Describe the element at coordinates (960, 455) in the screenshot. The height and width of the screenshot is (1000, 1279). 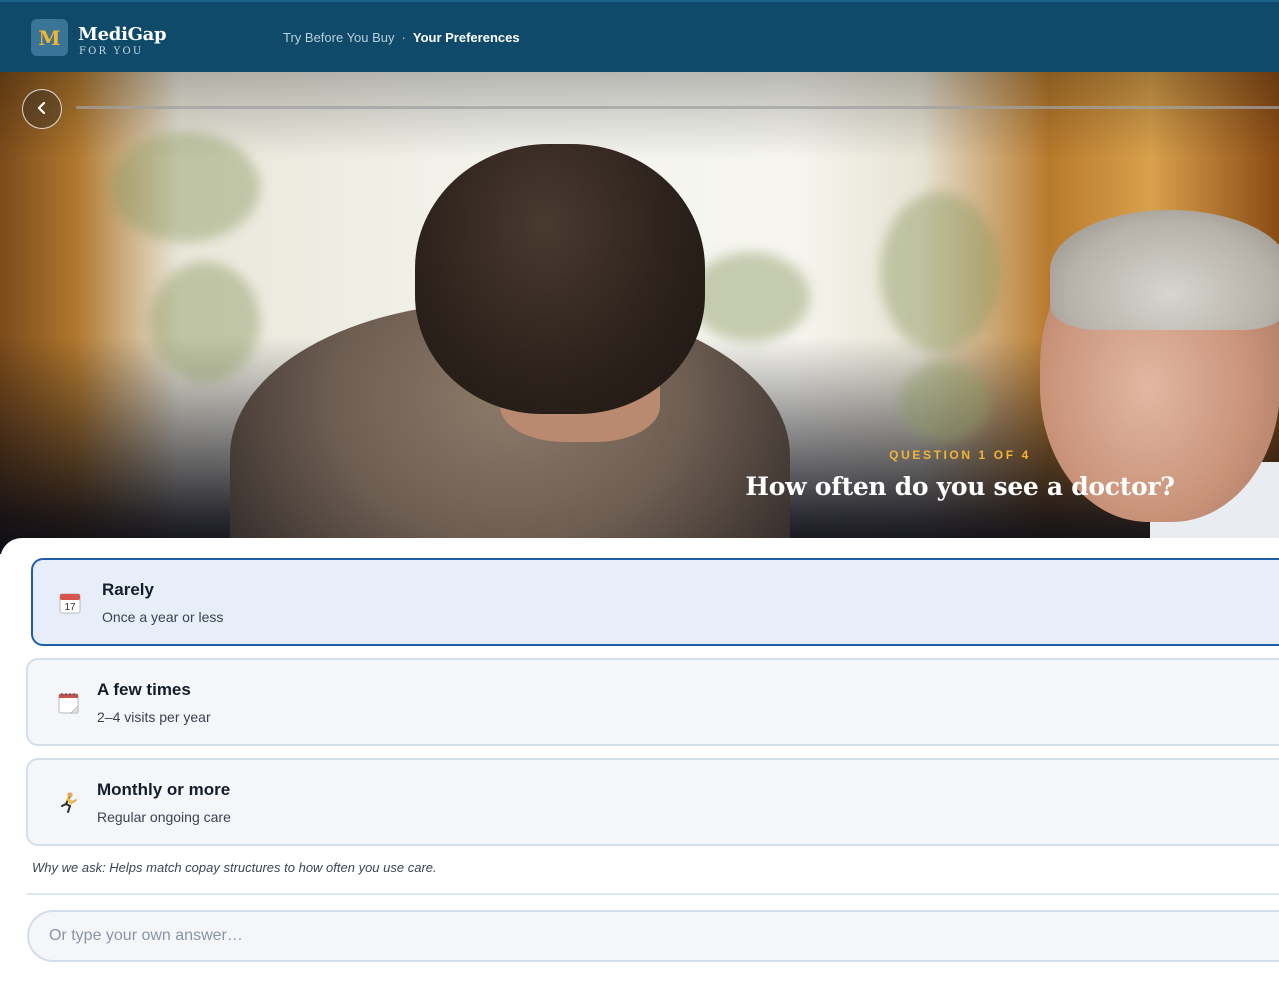
I see `question-counter: QUESTION 1 OF 4` at that location.